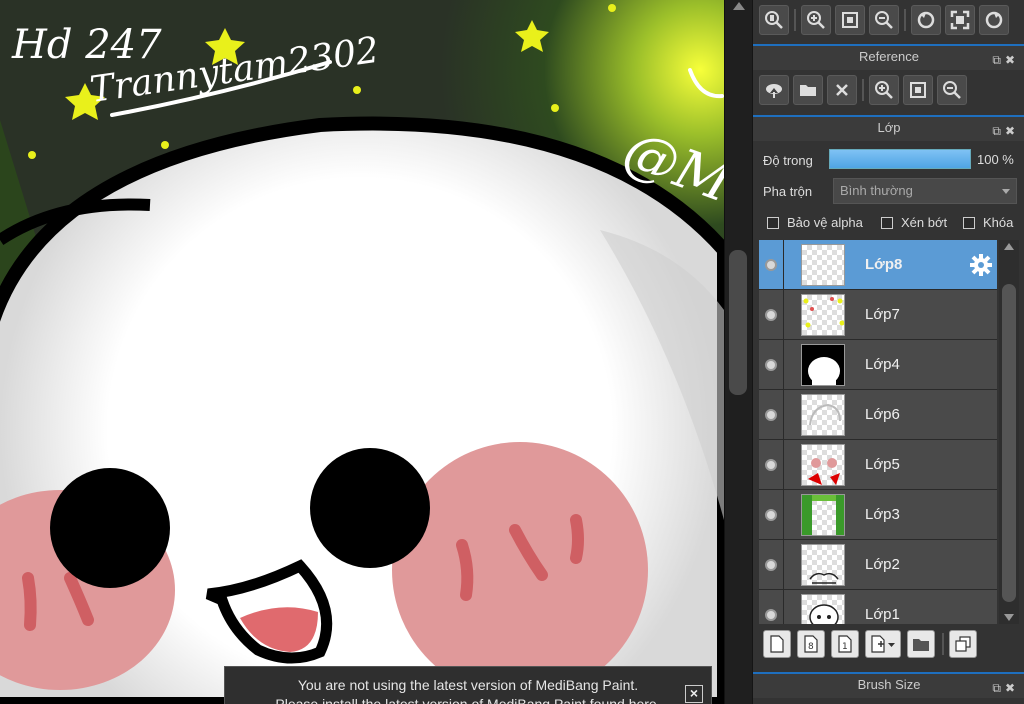 The width and height of the screenshot is (1024, 704). Describe the element at coordinates (777, 644) in the screenshot. I see `new-layer-icon` at that location.